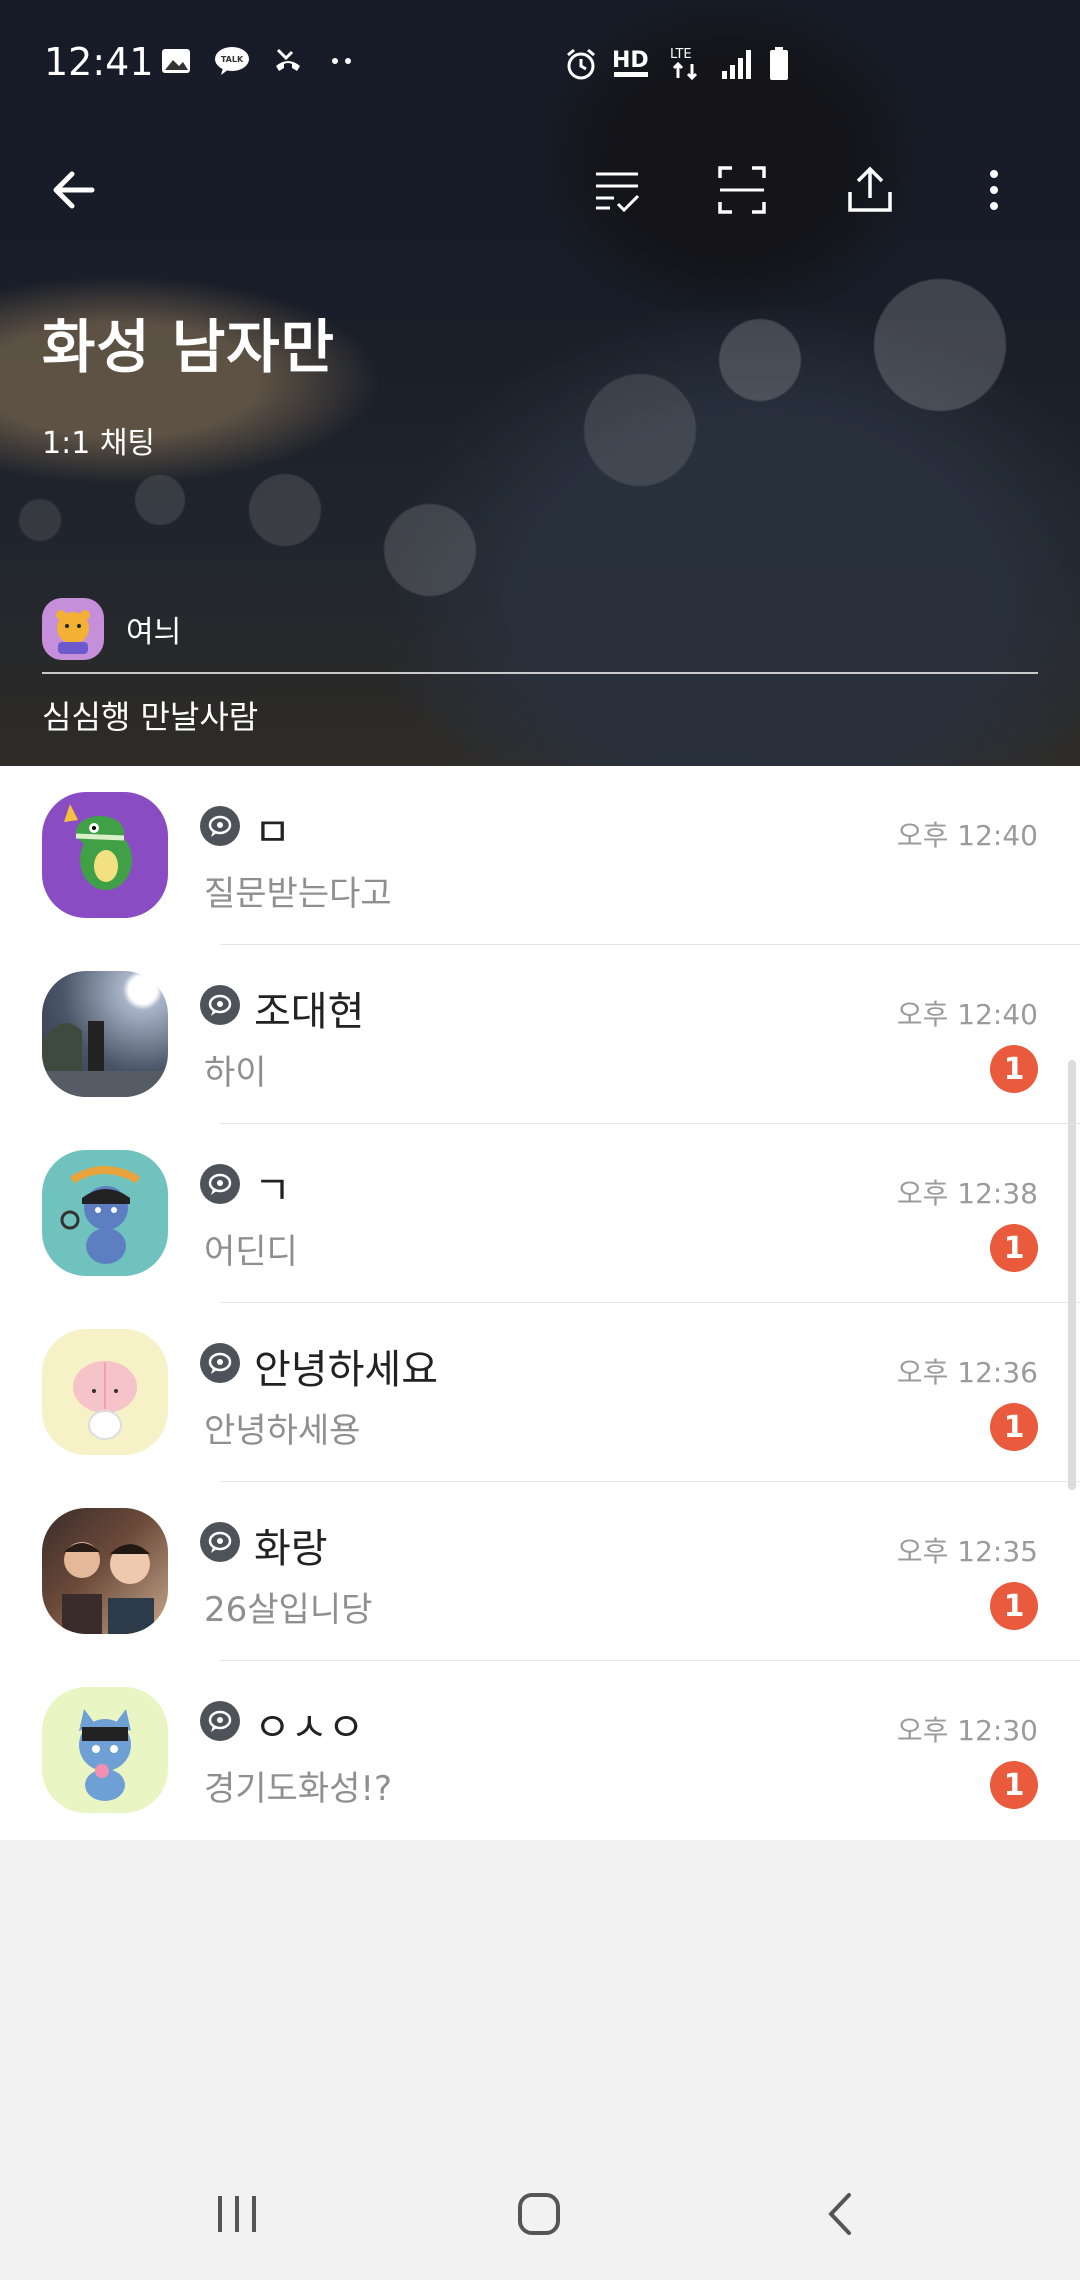 This screenshot has width=1080, height=2280. I want to click on svg-text: LTE, so click(681, 54).